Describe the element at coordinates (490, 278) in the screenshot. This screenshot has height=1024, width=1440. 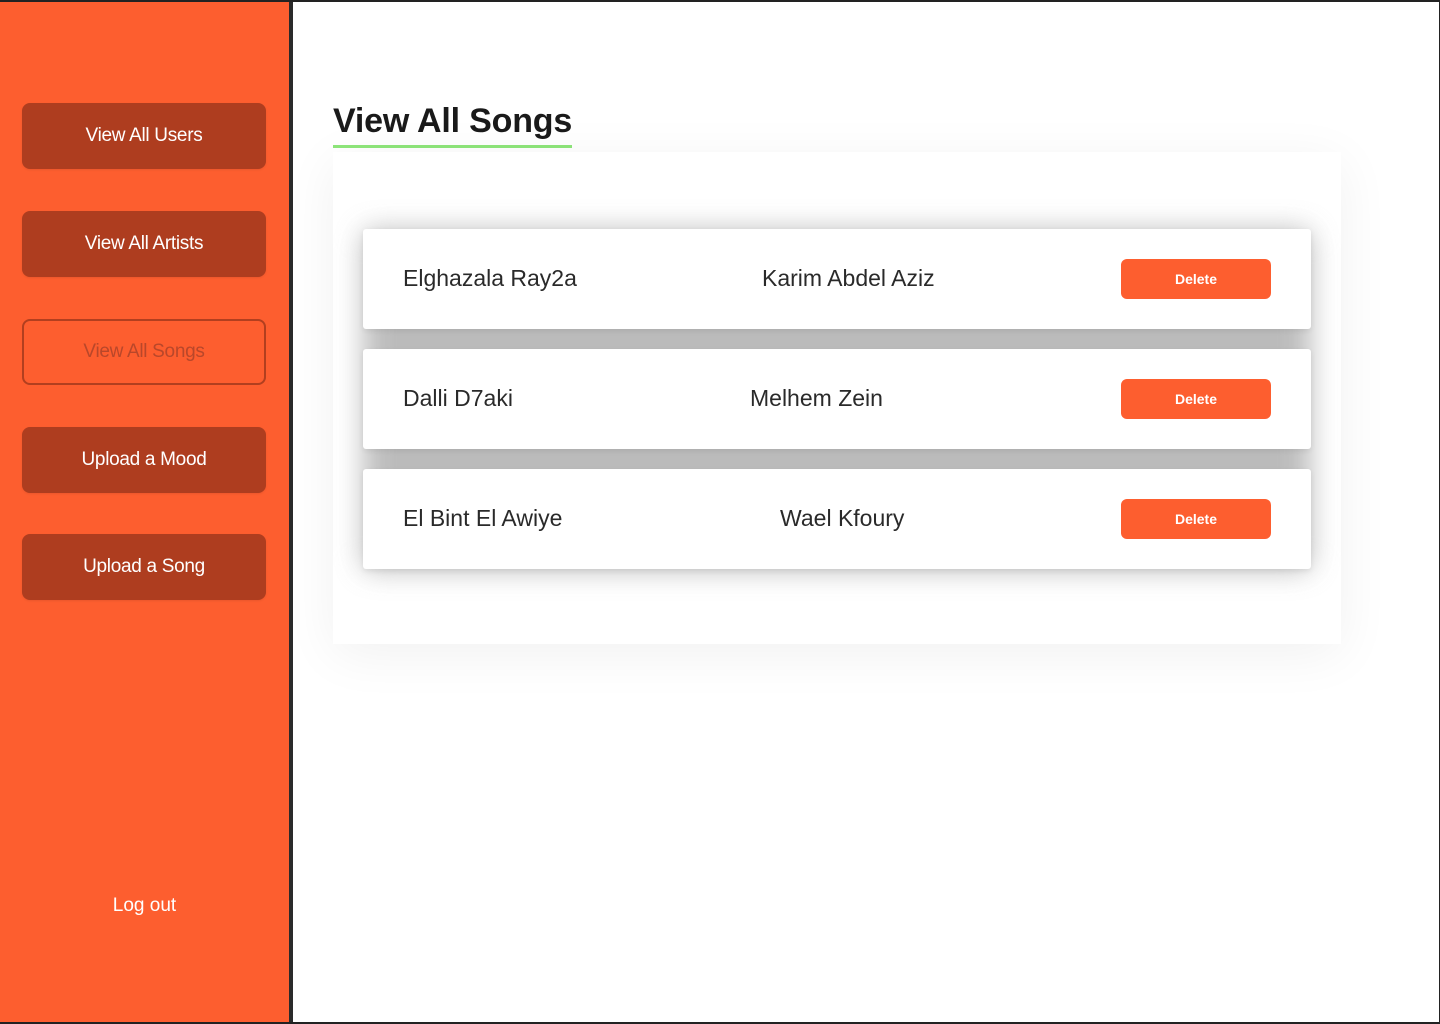
I see `song-title: Elghazala Ray2a` at that location.